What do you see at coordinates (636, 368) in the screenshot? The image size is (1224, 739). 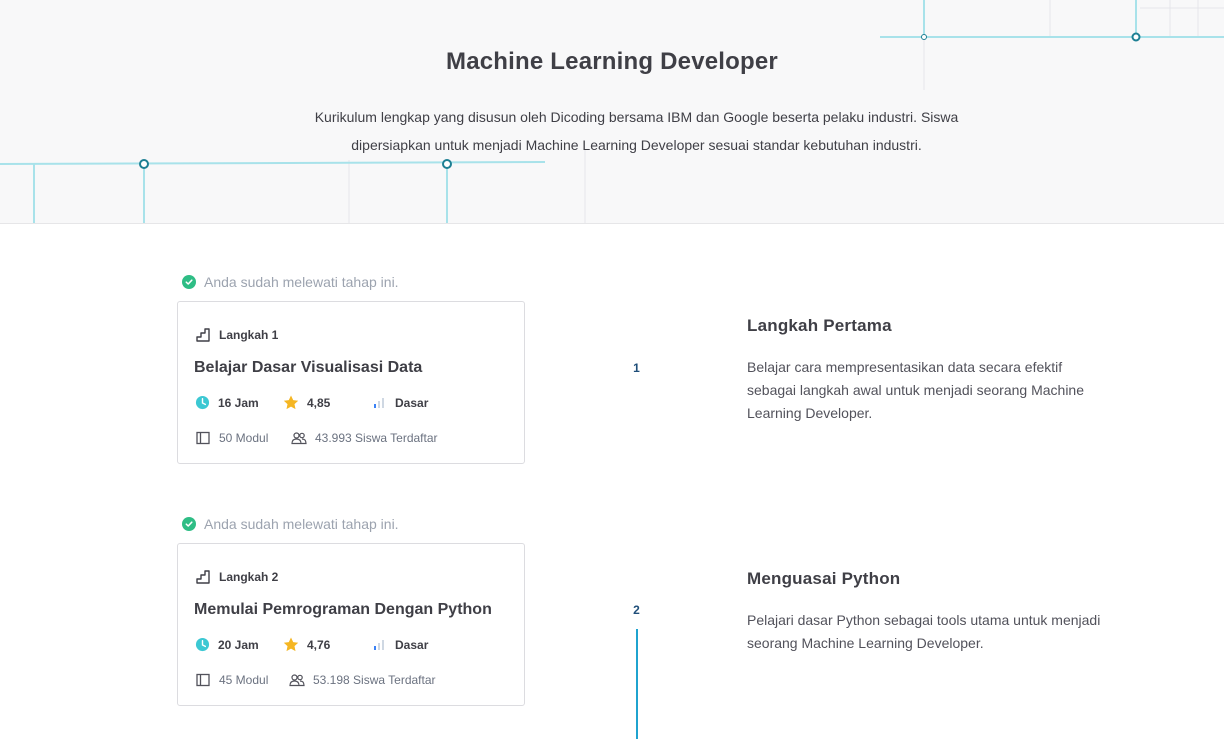 I see `timeline-step-number: 1` at bounding box center [636, 368].